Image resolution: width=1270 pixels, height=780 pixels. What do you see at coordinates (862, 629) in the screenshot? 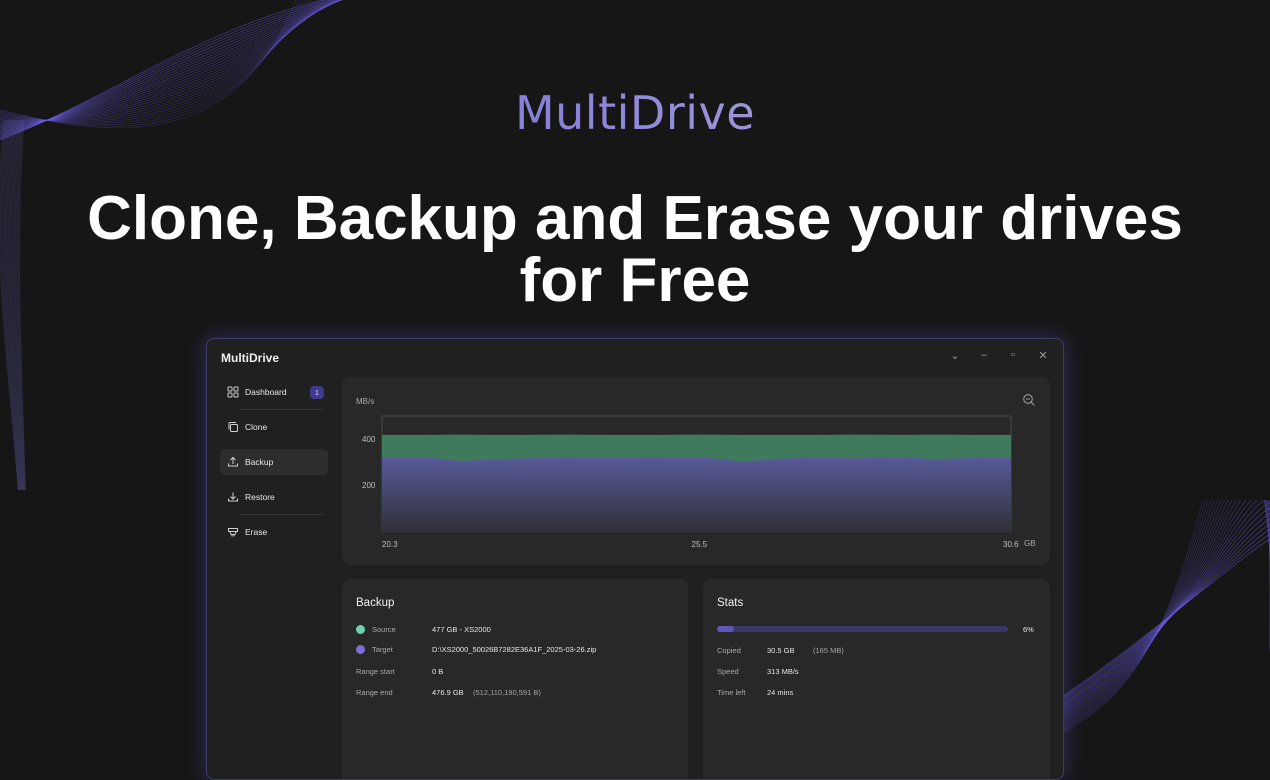
I see `progress-bar` at bounding box center [862, 629].